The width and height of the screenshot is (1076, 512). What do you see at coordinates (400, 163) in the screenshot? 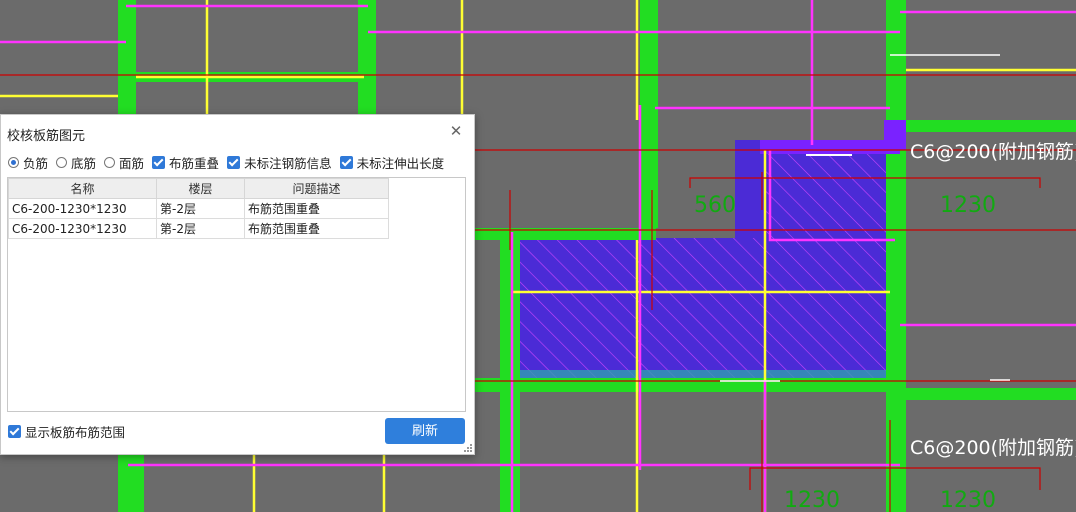
I see `checkbox-unmarked-length-label: 未标注伸出长度` at bounding box center [400, 163].